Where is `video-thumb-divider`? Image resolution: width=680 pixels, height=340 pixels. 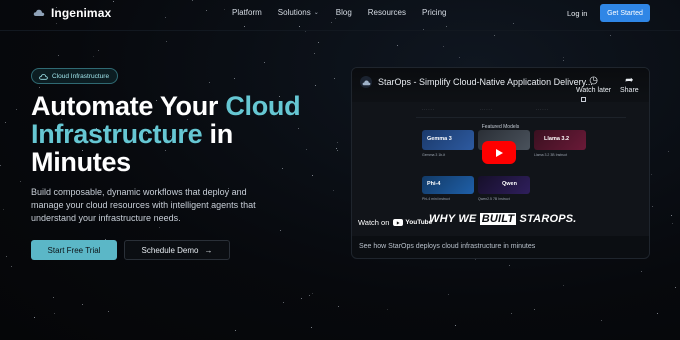
video-thumb-divider is located at coordinates (521, 117).